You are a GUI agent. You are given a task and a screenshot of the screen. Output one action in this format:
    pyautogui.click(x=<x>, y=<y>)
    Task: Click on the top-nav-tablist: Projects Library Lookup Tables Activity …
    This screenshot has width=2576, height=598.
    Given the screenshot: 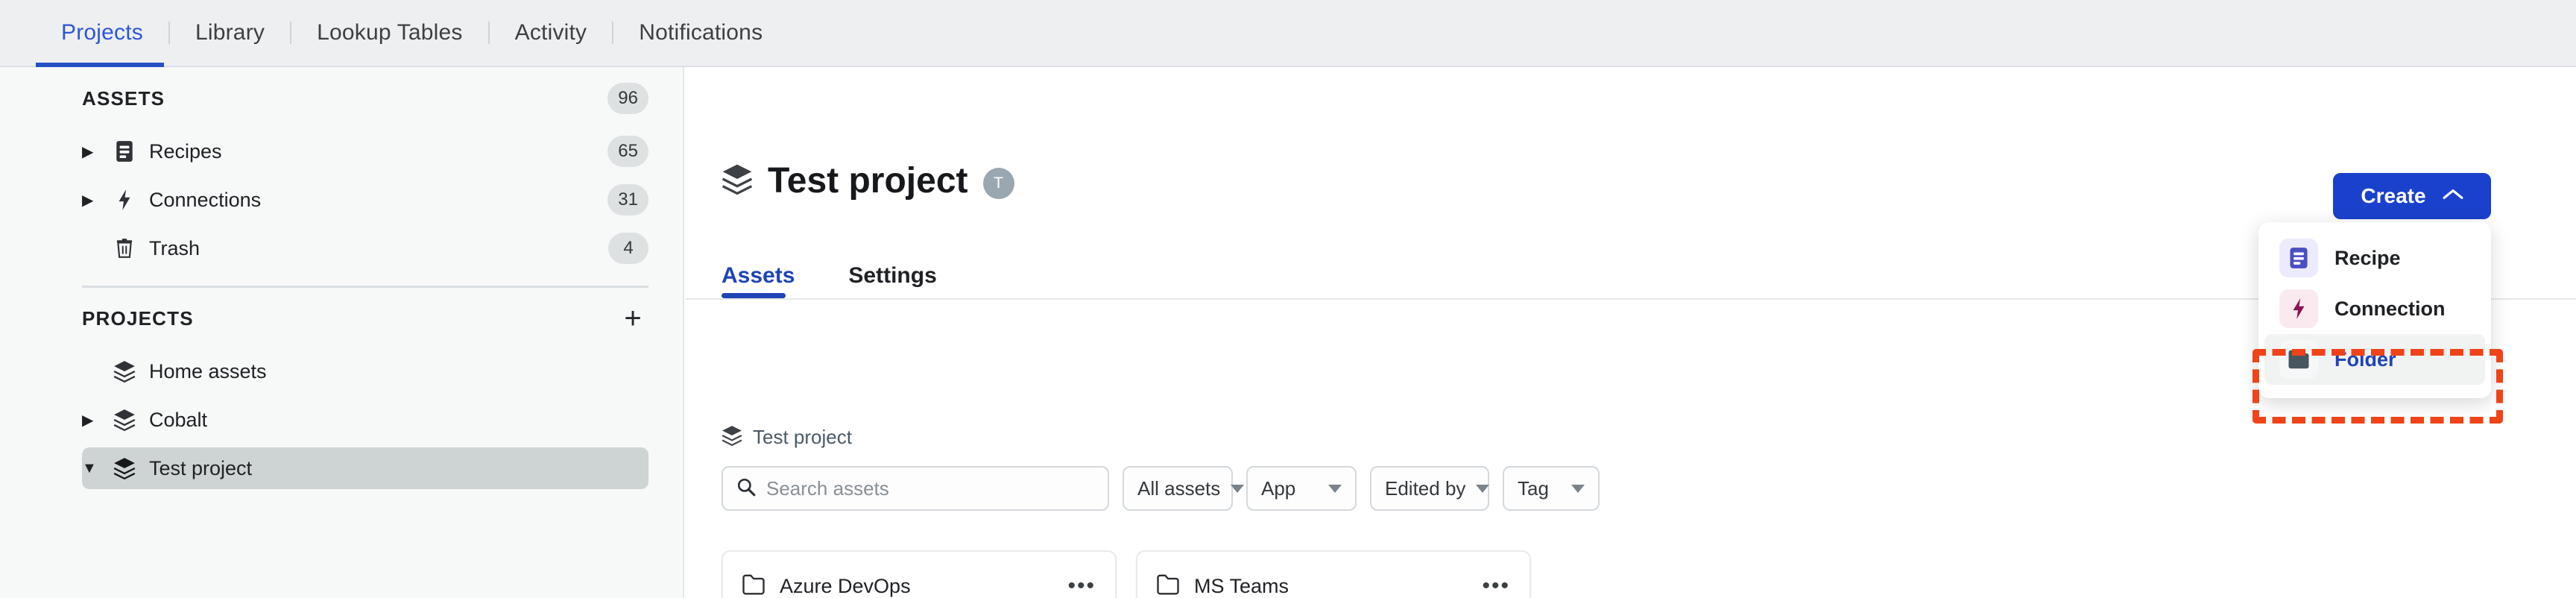 What is the action you would take?
    pyautogui.click(x=412, y=33)
    